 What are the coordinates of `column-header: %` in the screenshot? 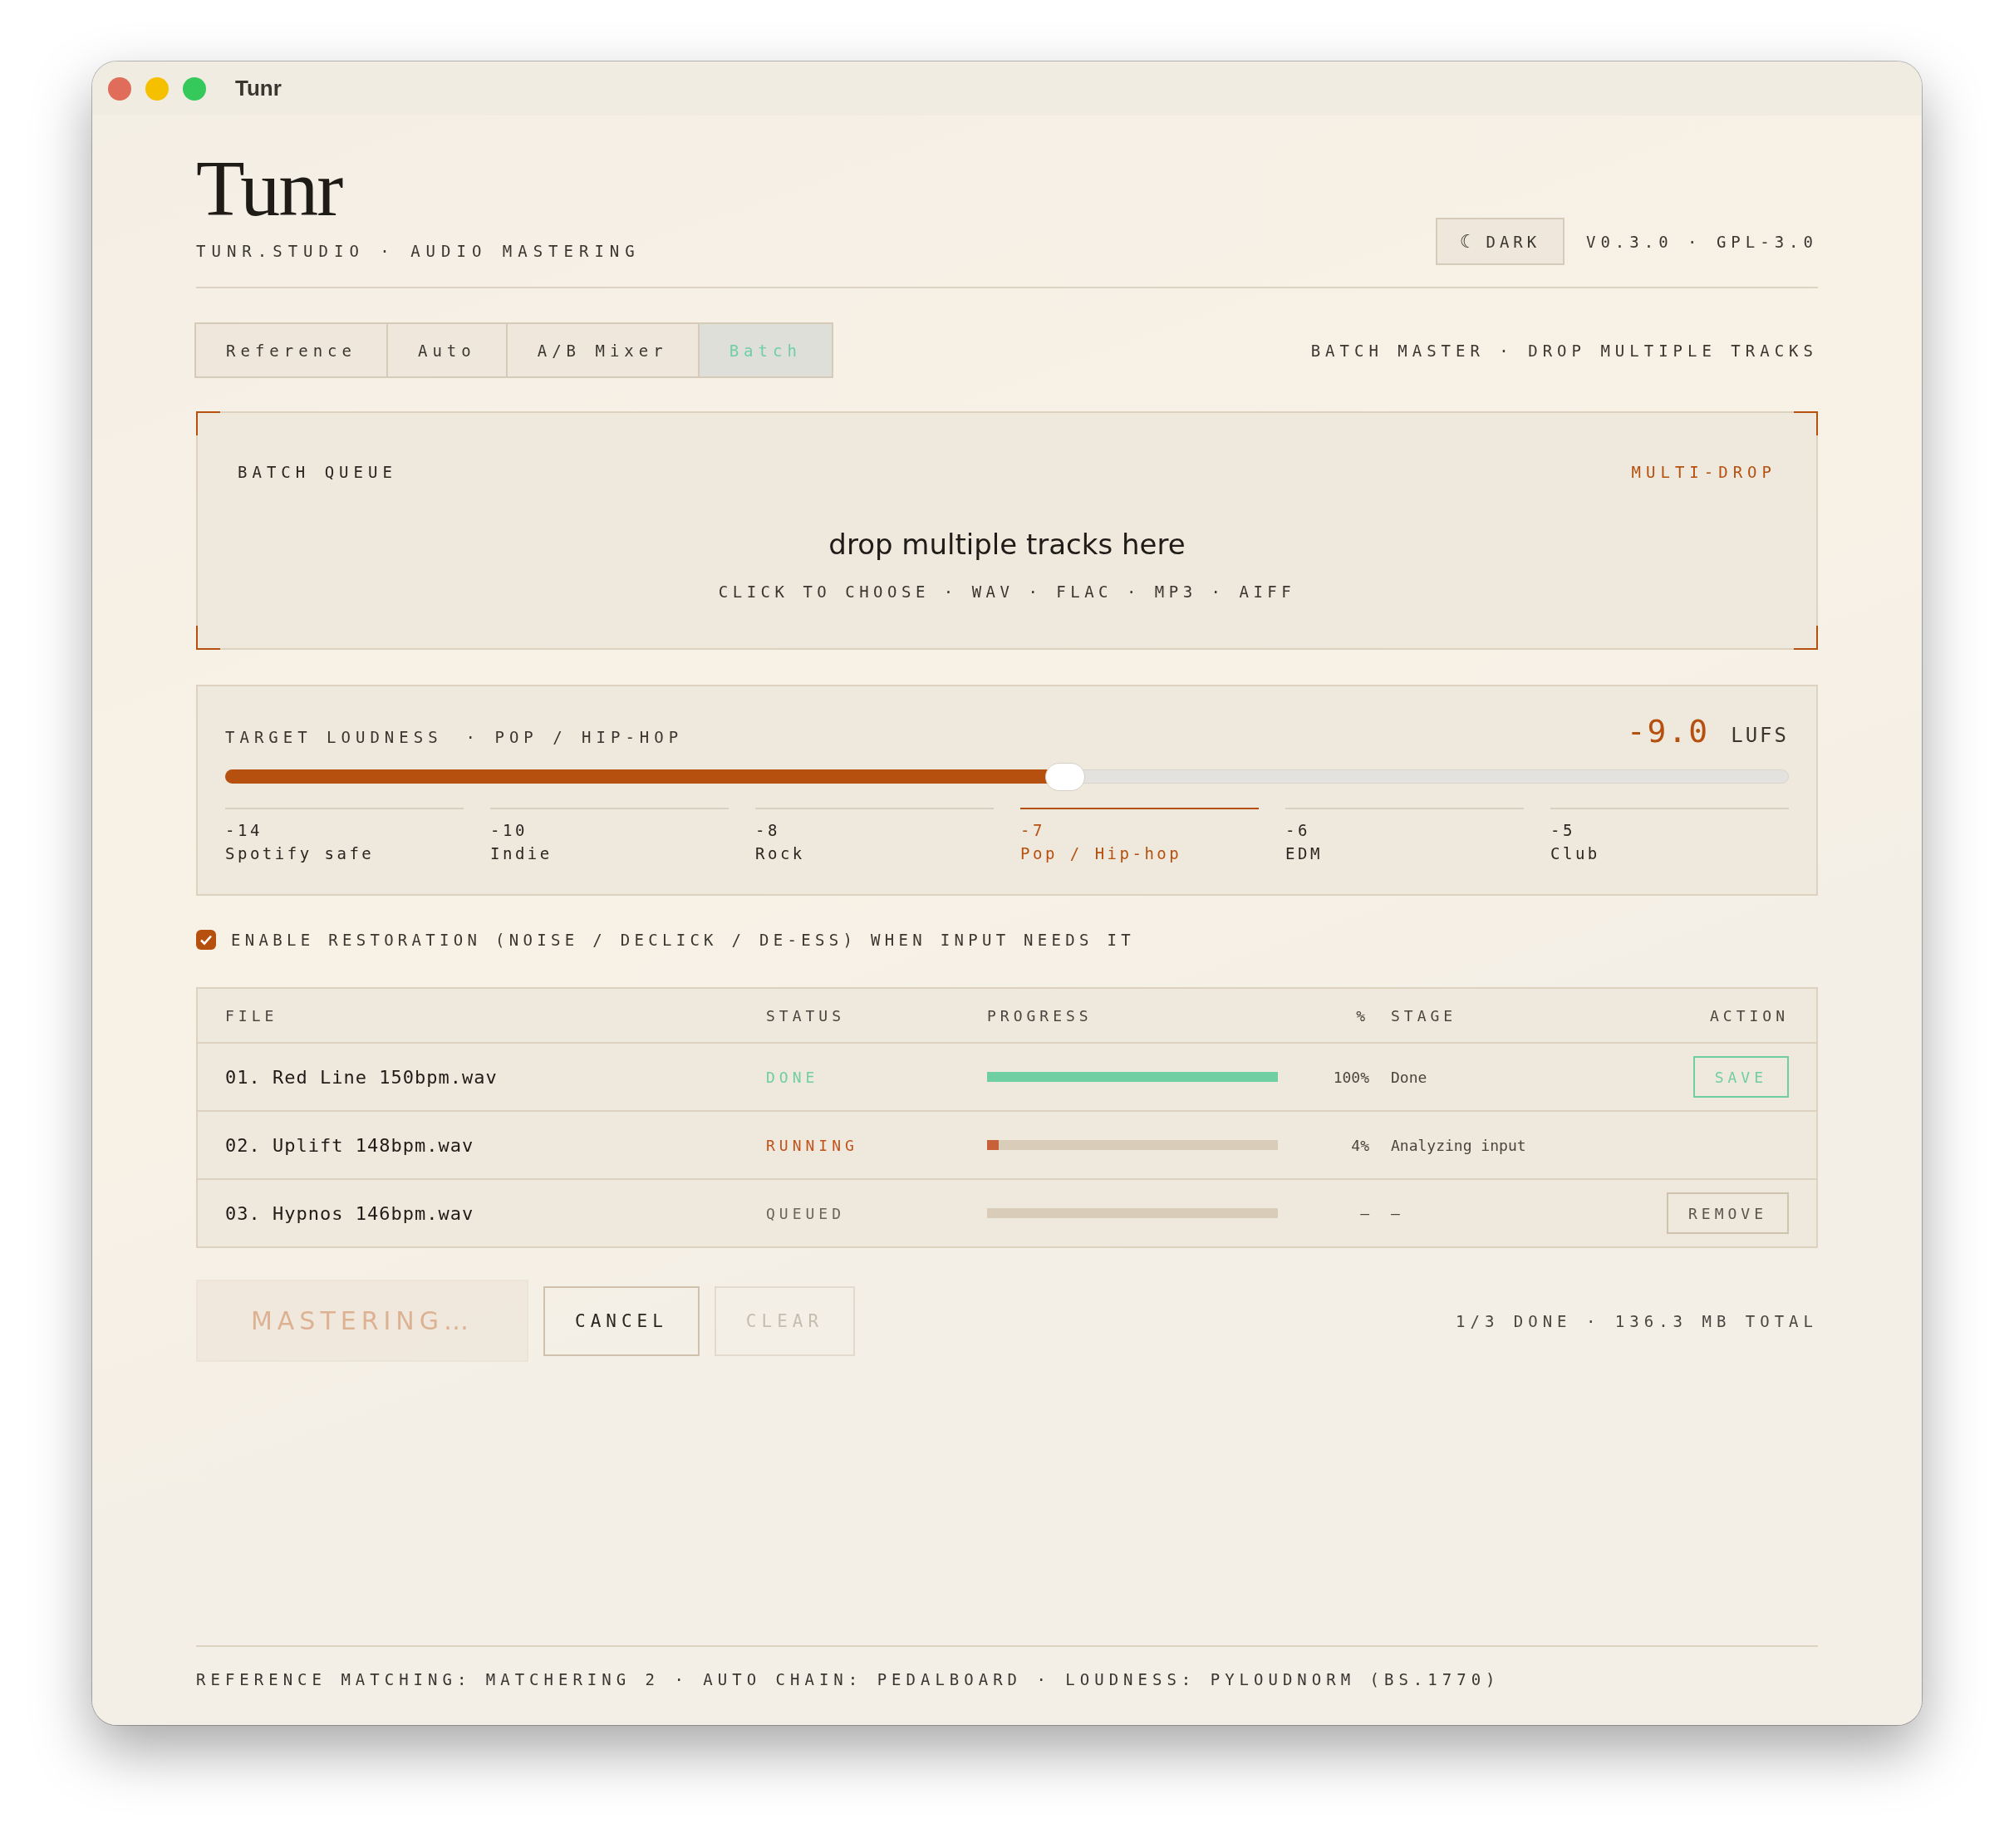 It's located at (1362, 1016).